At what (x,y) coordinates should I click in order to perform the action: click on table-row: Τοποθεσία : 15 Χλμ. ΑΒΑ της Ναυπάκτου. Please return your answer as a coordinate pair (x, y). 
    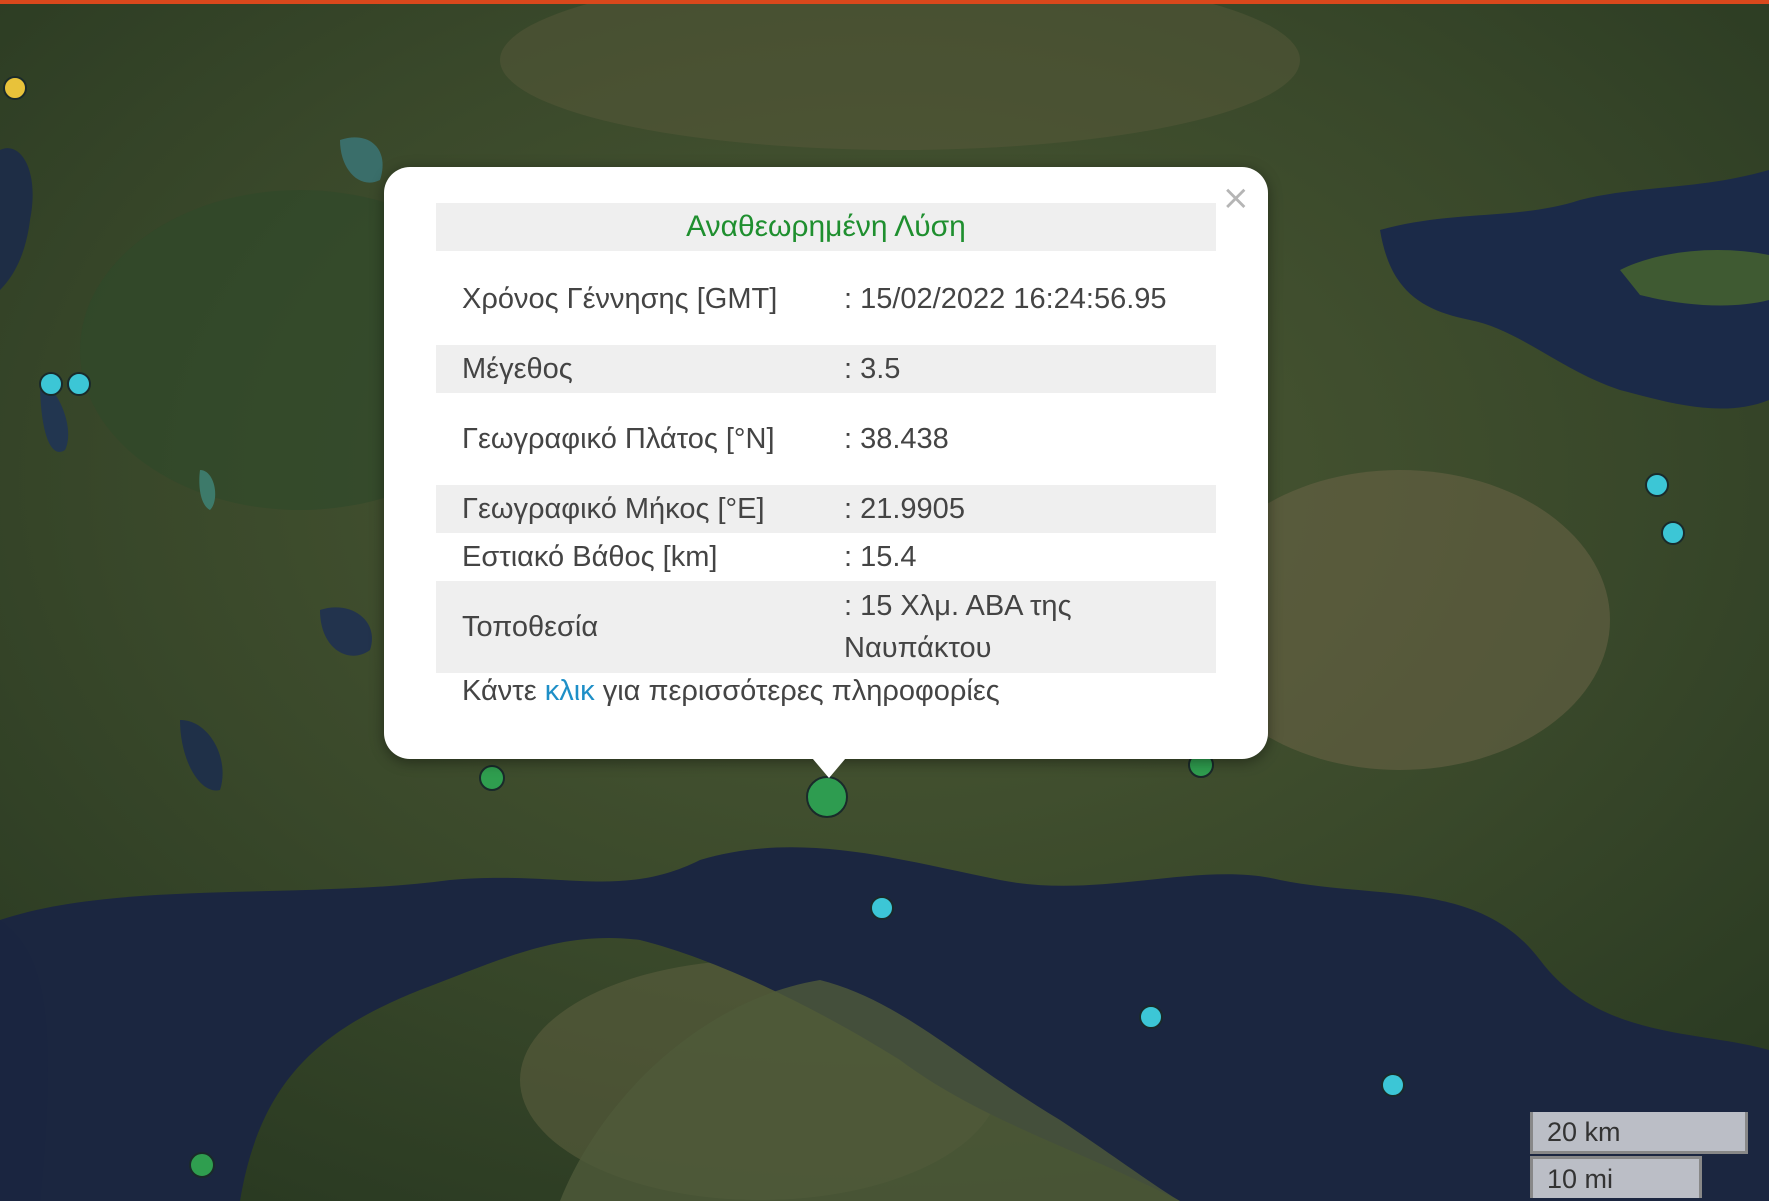
    Looking at the image, I should click on (826, 627).